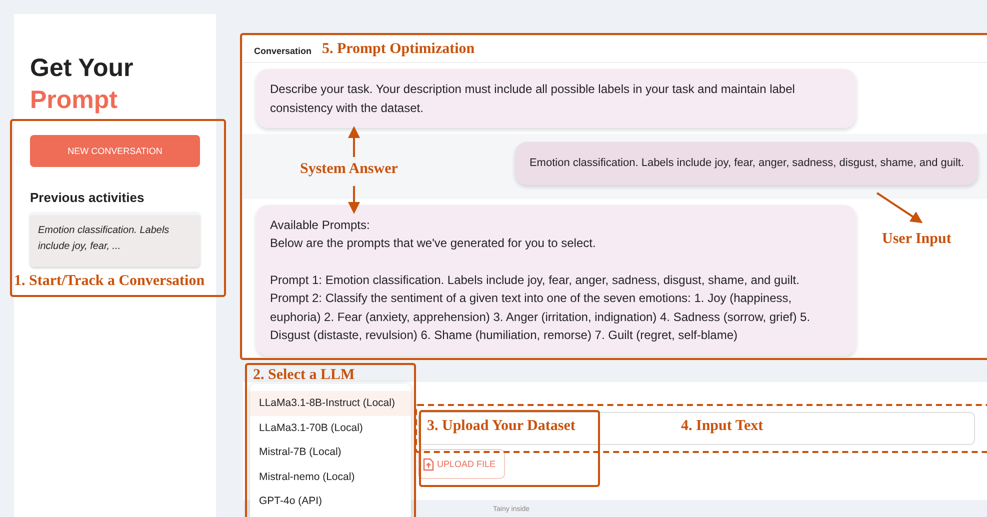 The image size is (987, 517). What do you see at coordinates (398, 49) in the screenshot?
I see `annotation-label: 5. Prompt Optimization` at bounding box center [398, 49].